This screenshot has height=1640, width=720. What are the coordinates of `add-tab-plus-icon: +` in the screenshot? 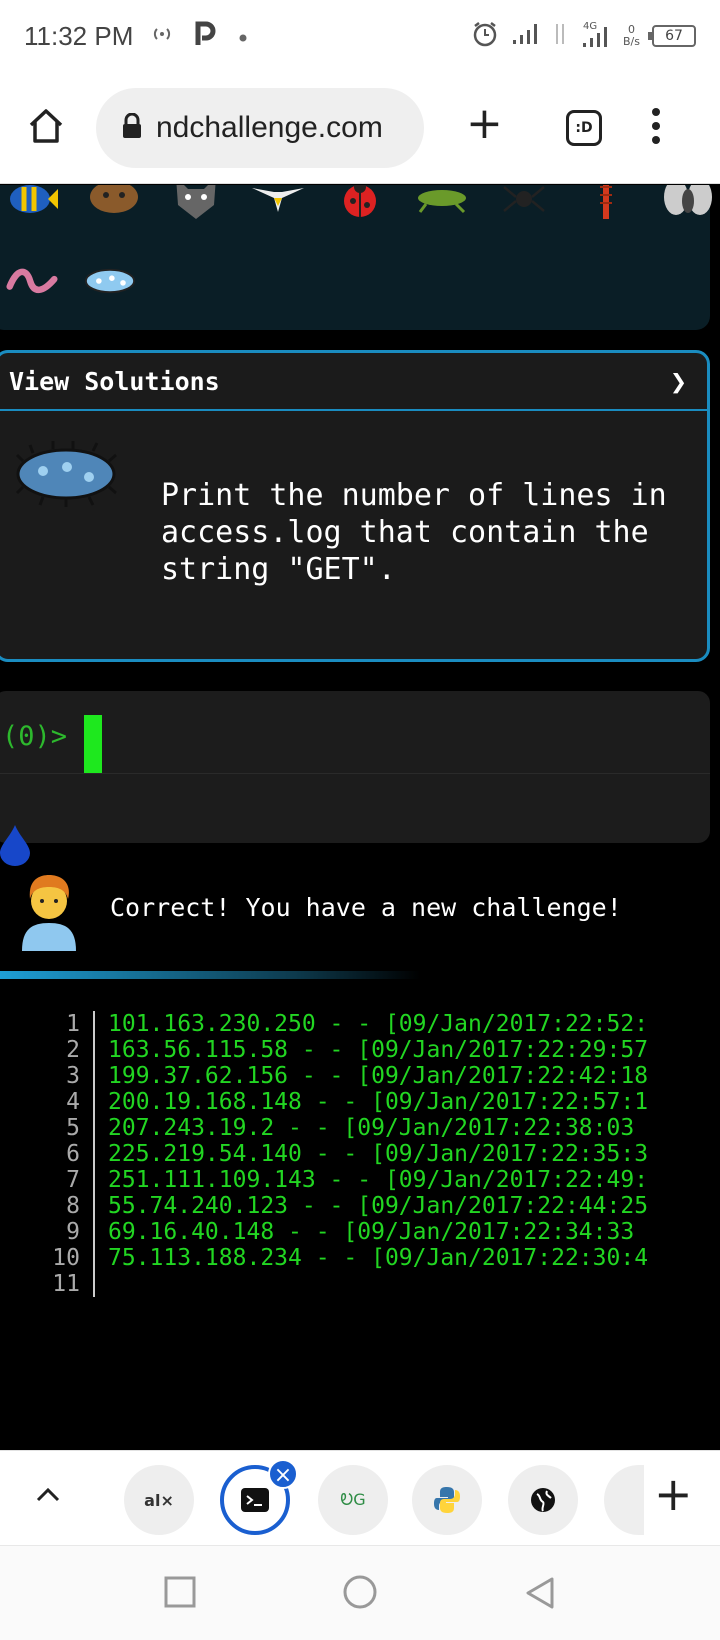 It's located at (673, 1494).